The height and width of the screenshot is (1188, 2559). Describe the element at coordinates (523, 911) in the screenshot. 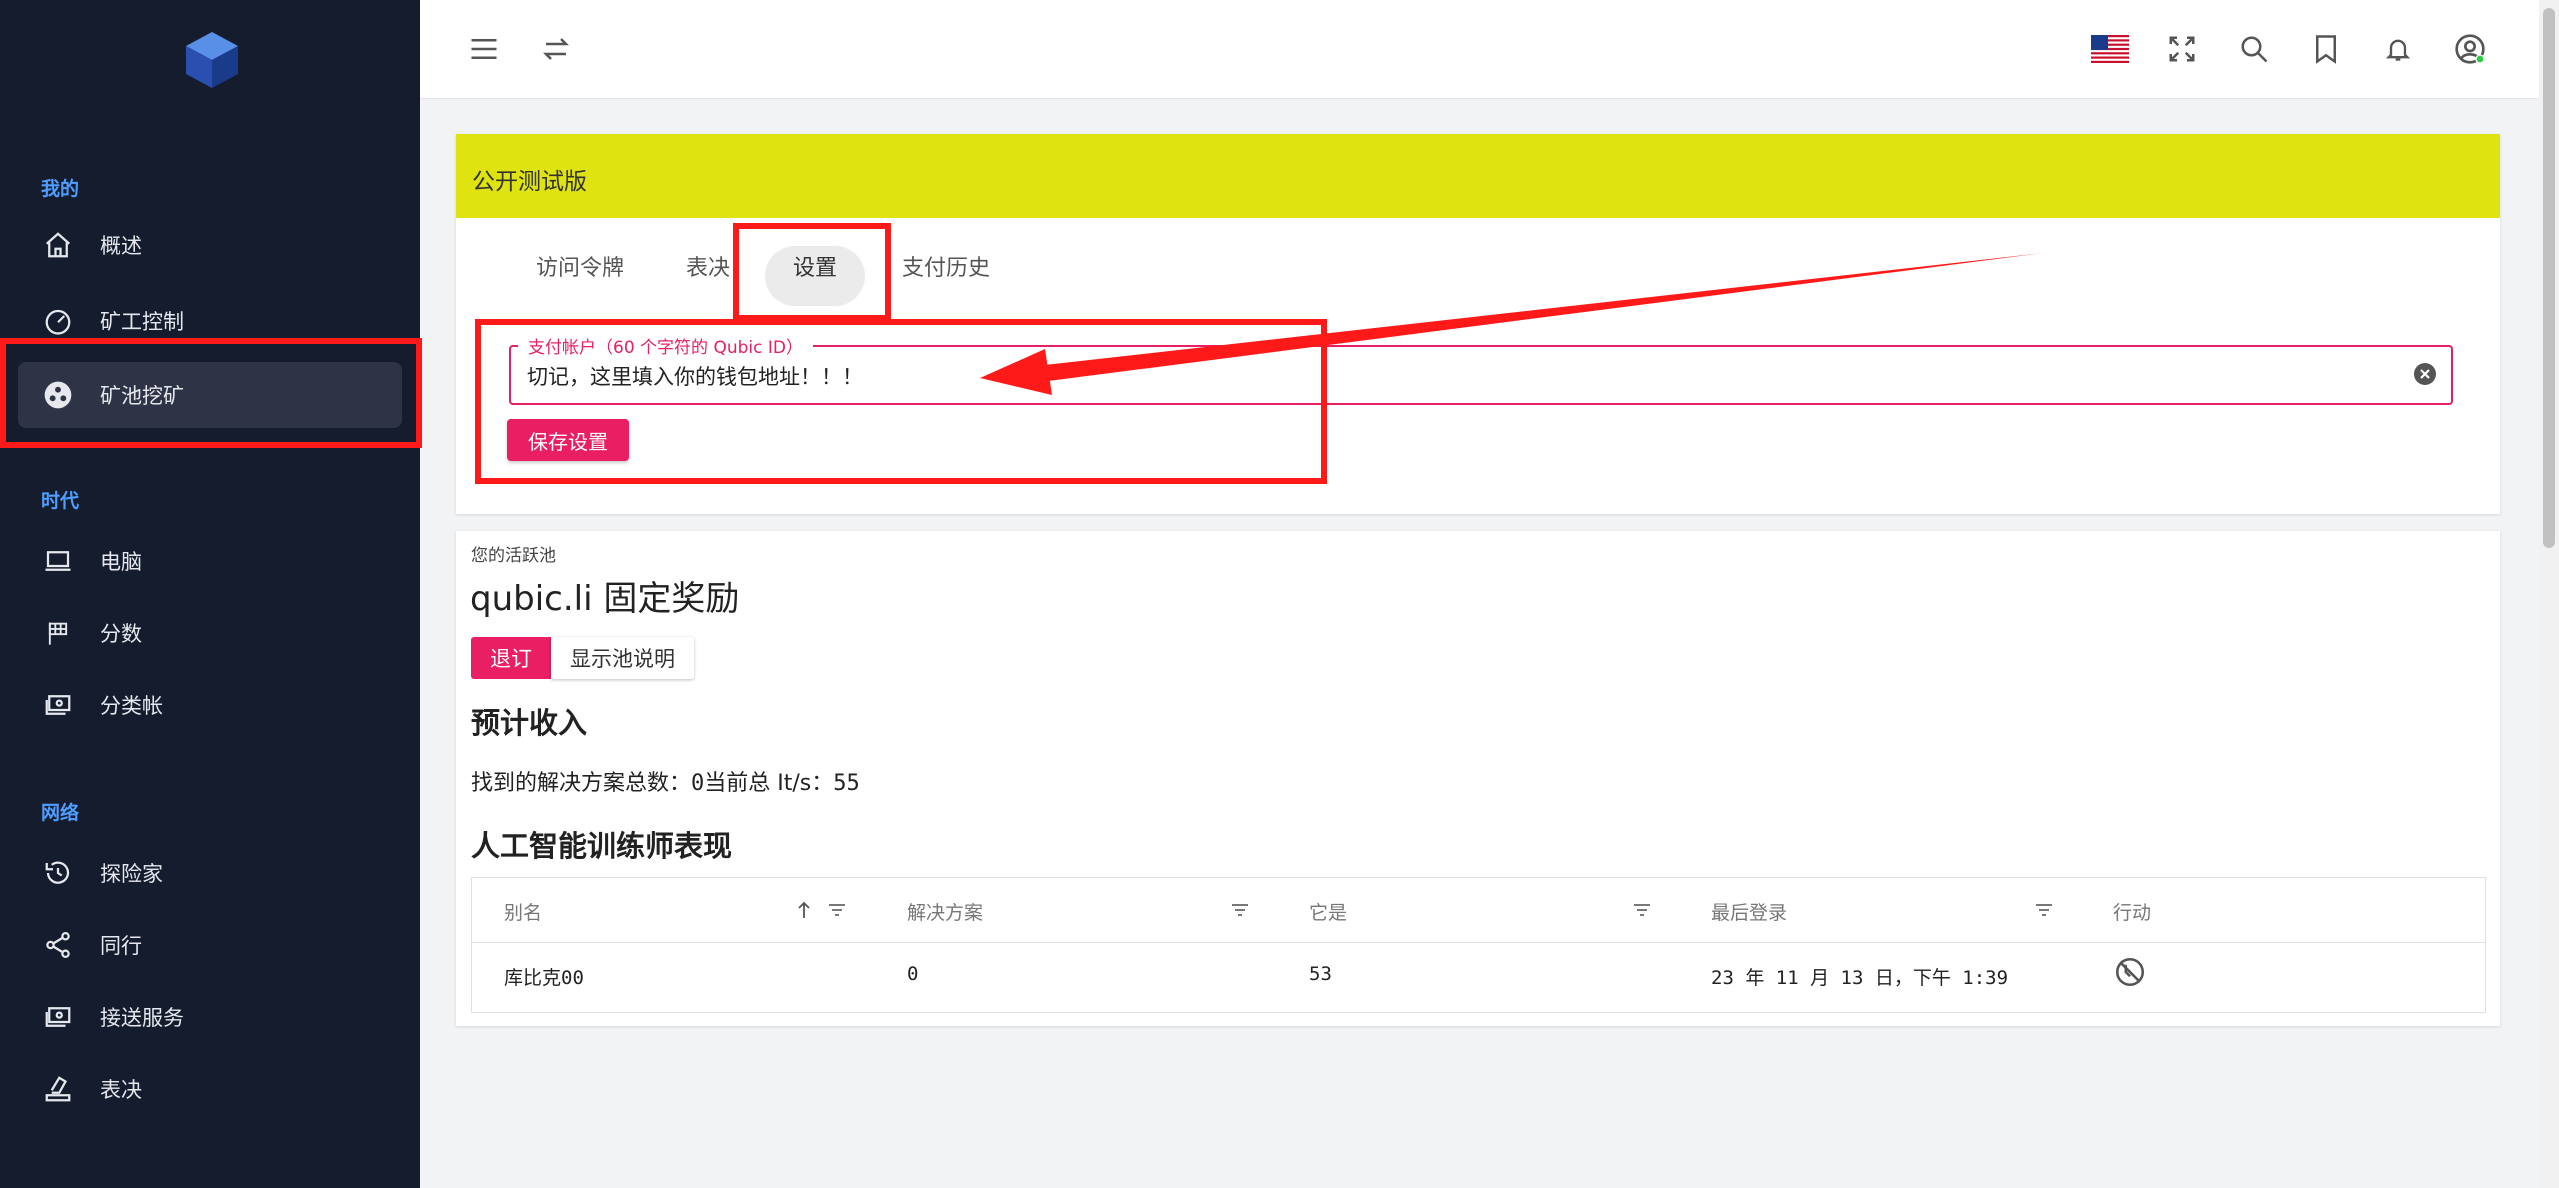

I see `column-header-alias: 别名` at that location.